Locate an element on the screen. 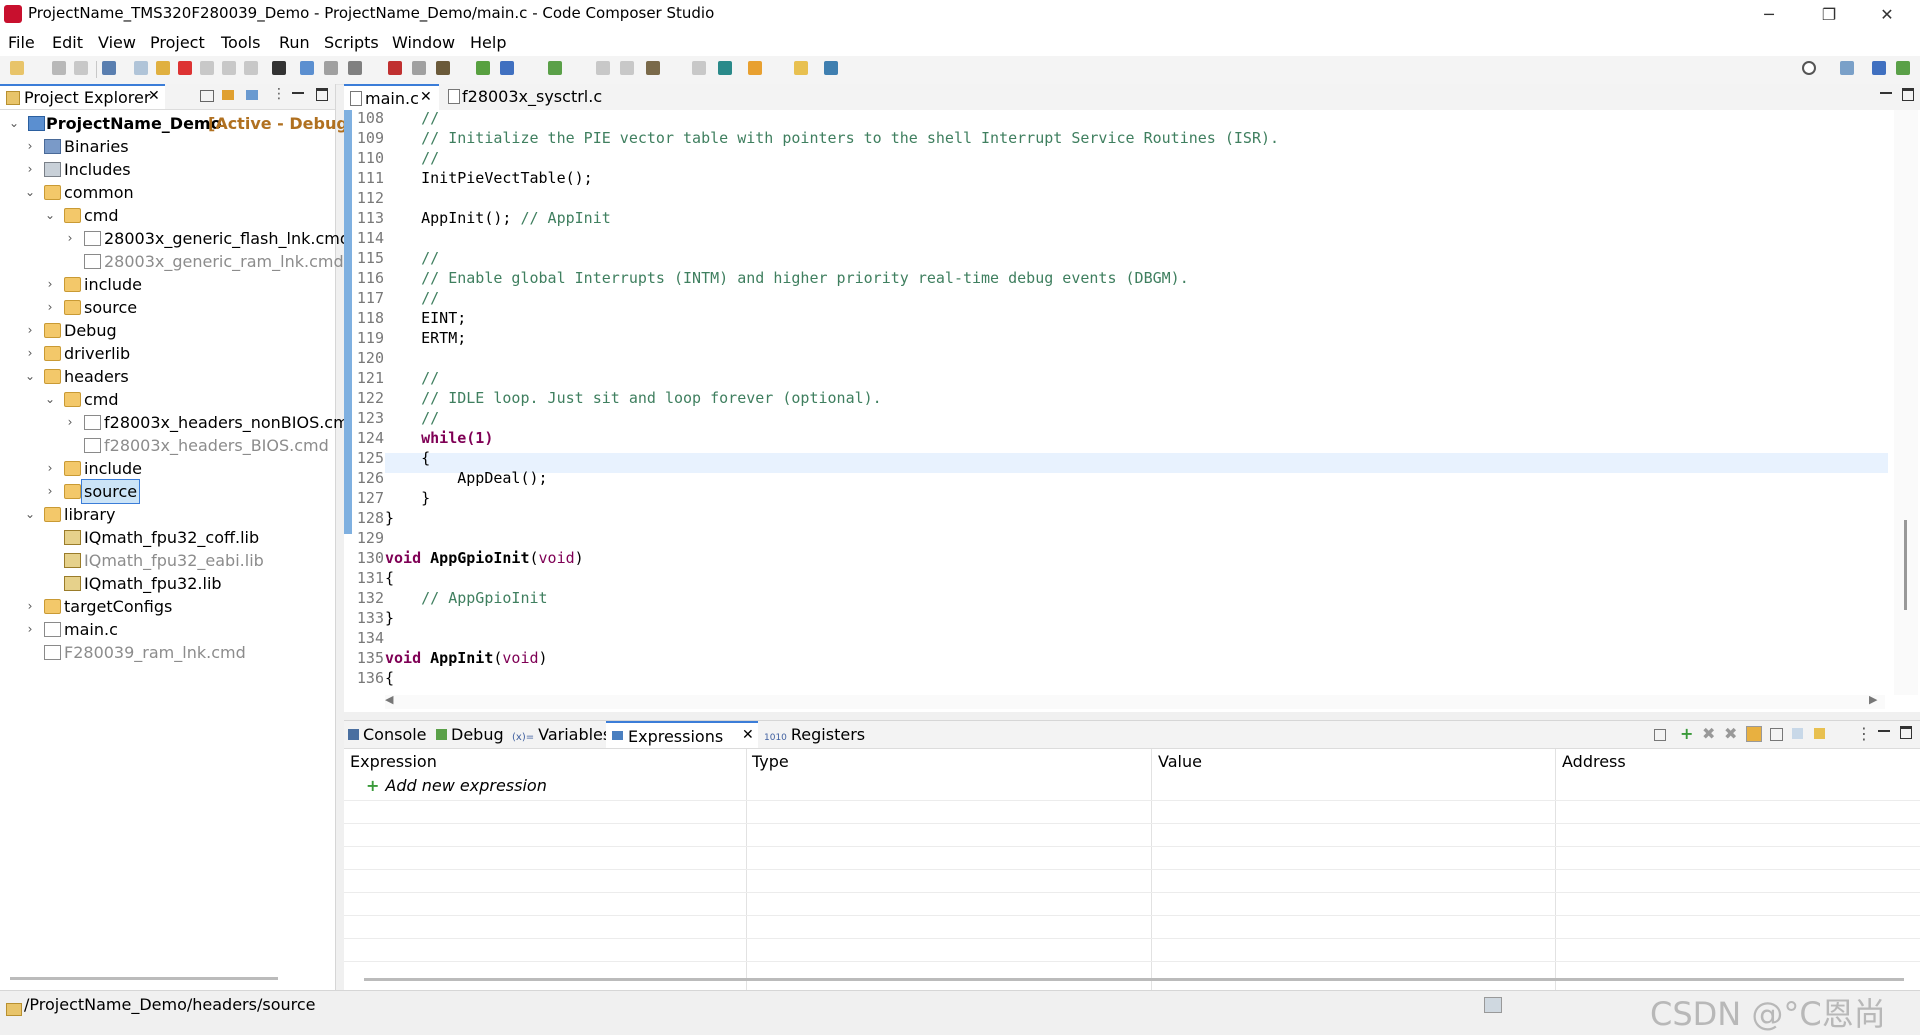 Image resolution: width=1920 pixels, height=1035 pixels. tree-item: › driverlib is located at coordinates (167, 353).